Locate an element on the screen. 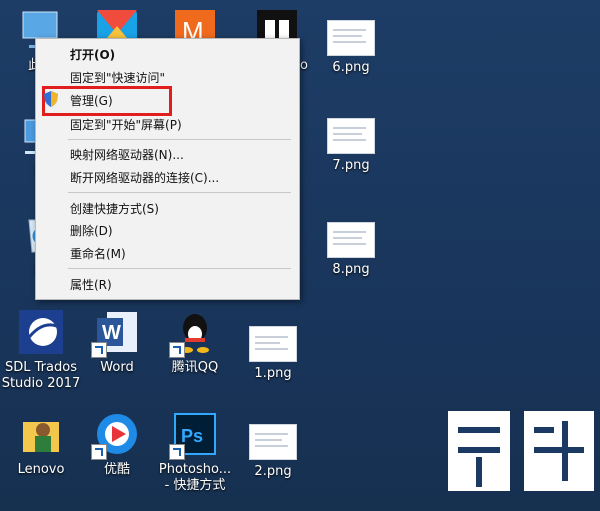 The image size is (600, 511). file-2png-icon: 2.png is located at coordinates (273, 452).